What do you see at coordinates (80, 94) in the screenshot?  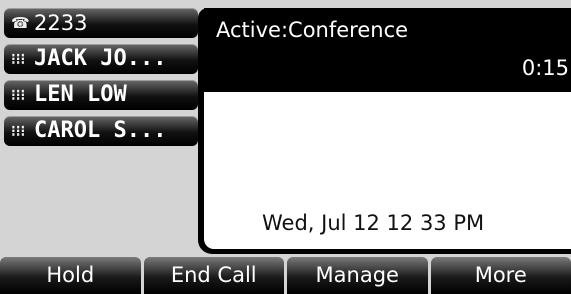 I see `line-key-label: LEN LOW` at bounding box center [80, 94].